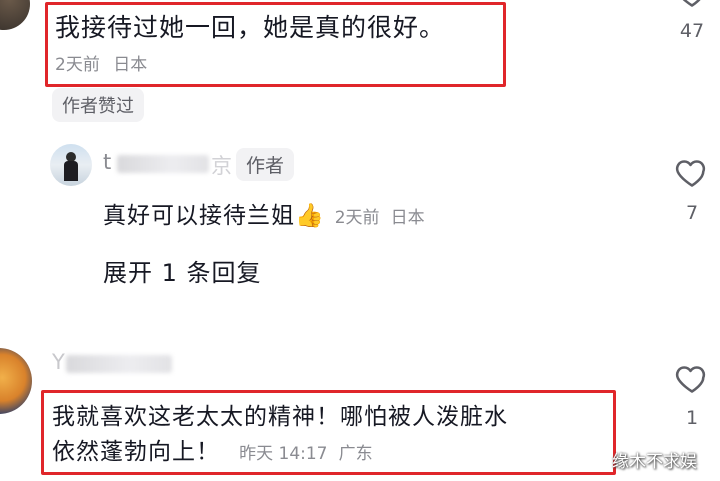  What do you see at coordinates (182, 270) in the screenshot?
I see `expand-replies-button: 展开 1 条回复` at bounding box center [182, 270].